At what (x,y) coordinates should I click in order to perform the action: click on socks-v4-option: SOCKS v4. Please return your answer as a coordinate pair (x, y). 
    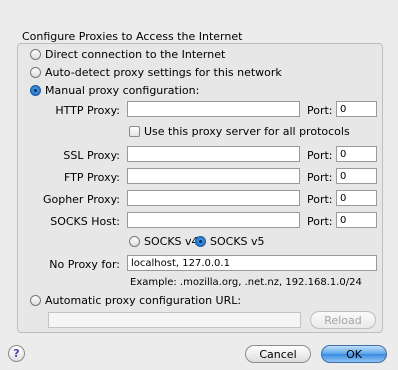
    Looking at the image, I should click on (164, 241).